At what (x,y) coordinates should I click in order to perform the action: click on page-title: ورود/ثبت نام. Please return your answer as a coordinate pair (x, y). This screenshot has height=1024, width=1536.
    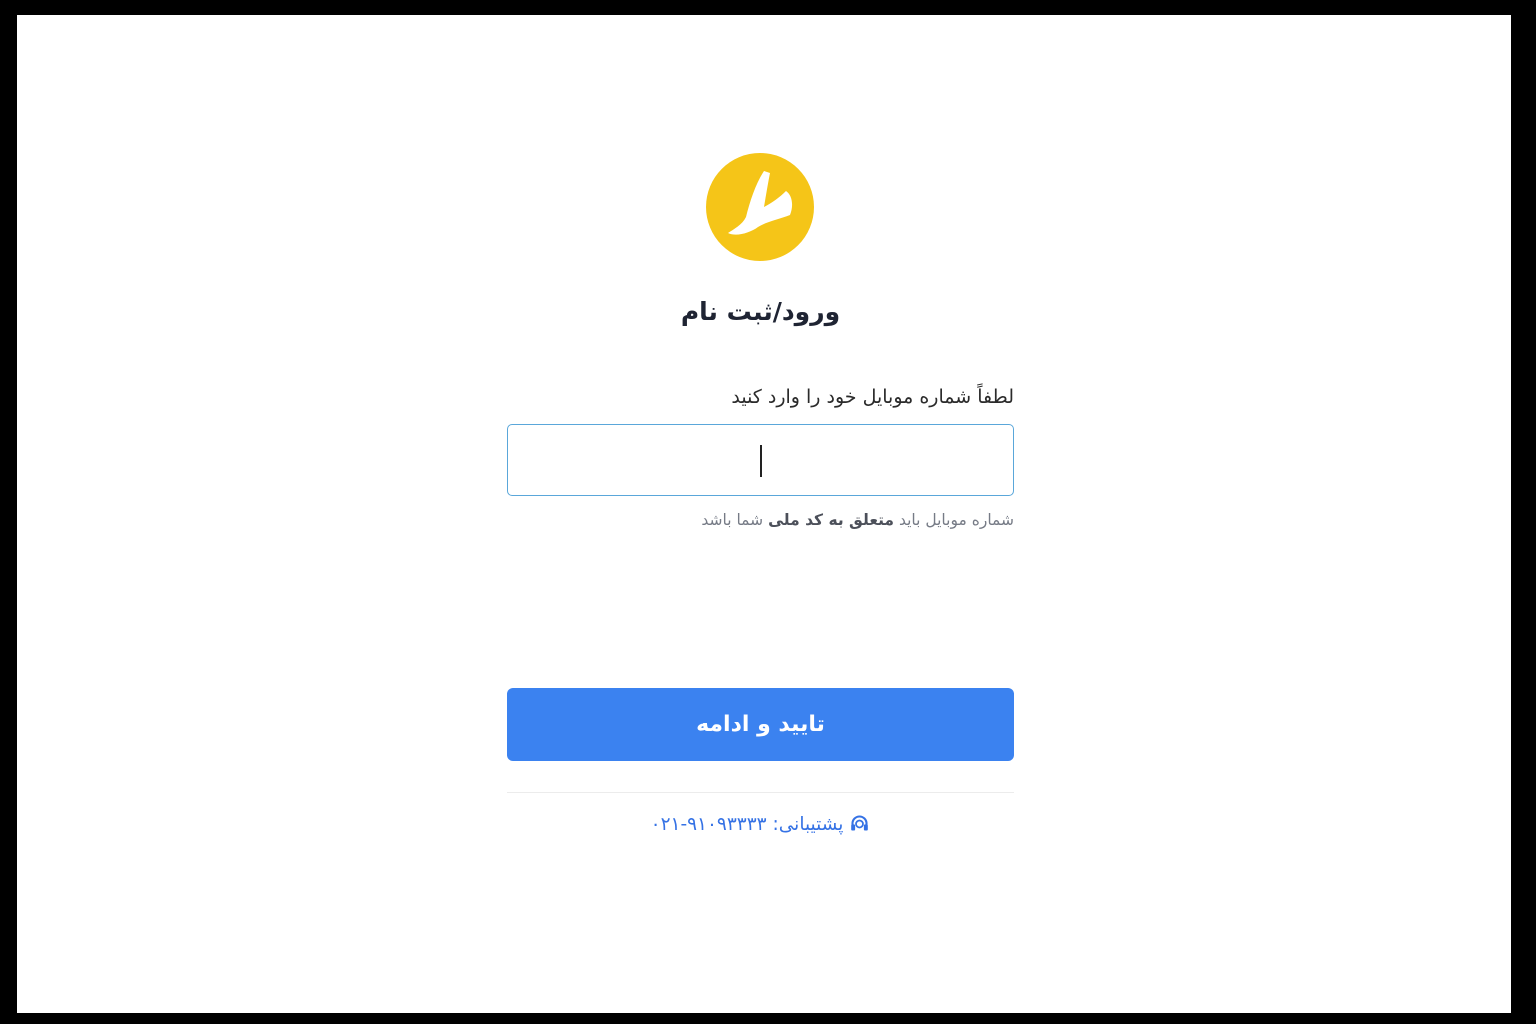
    Looking at the image, I should click on (760, 311).